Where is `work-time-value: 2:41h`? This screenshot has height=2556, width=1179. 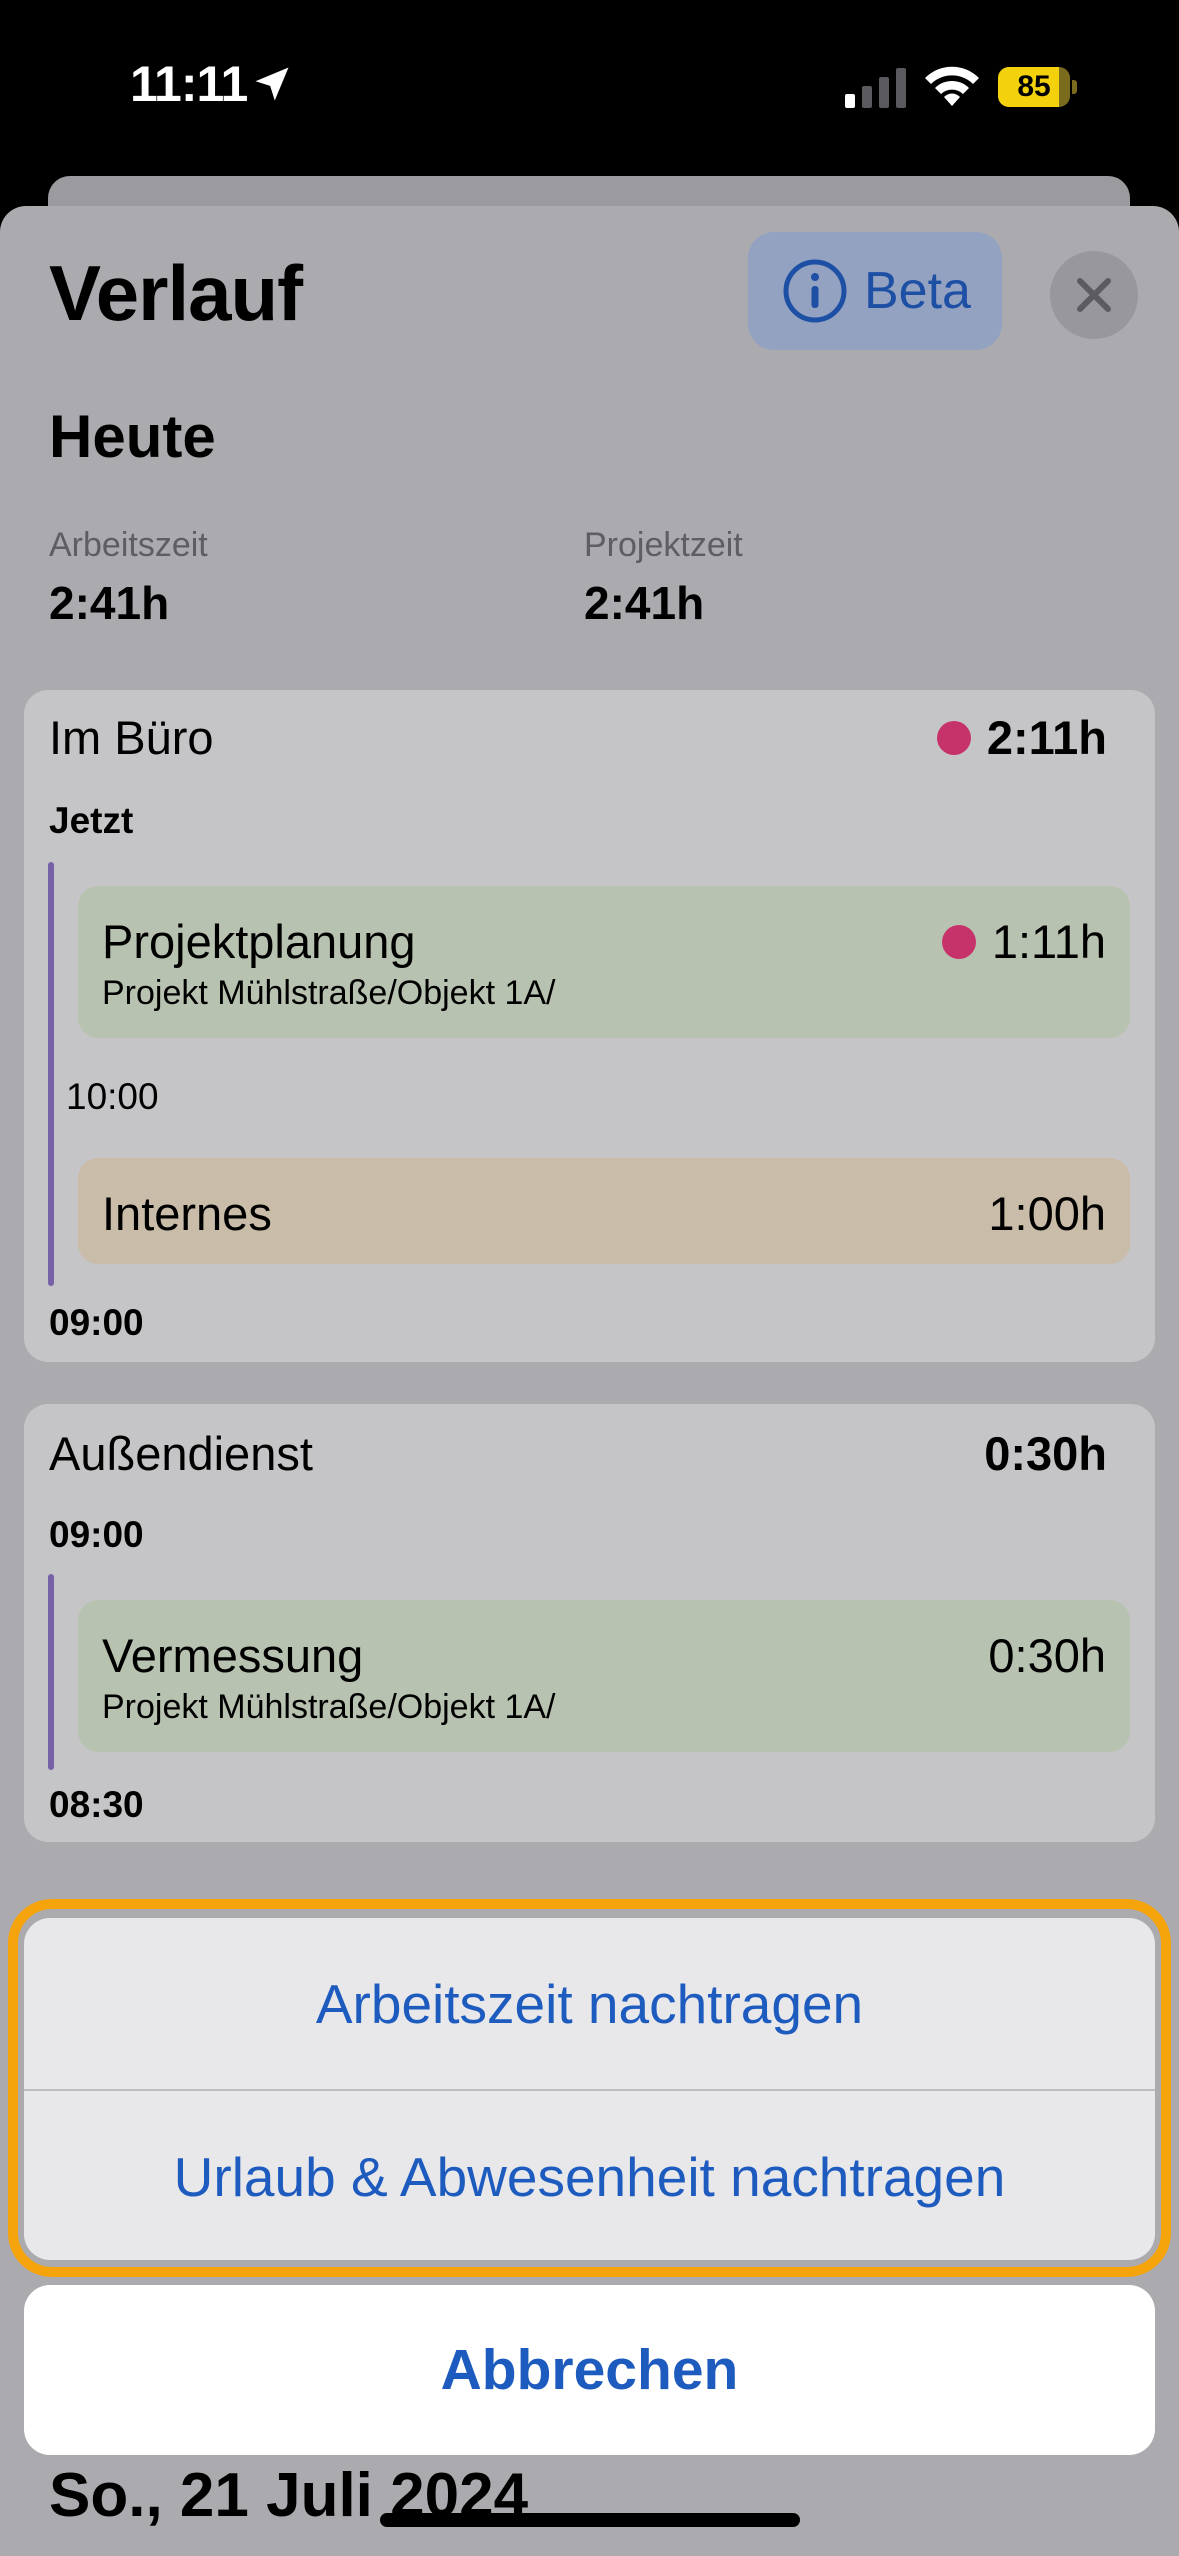 work-time-value: 2:41h is located at coordinates (109, 603).